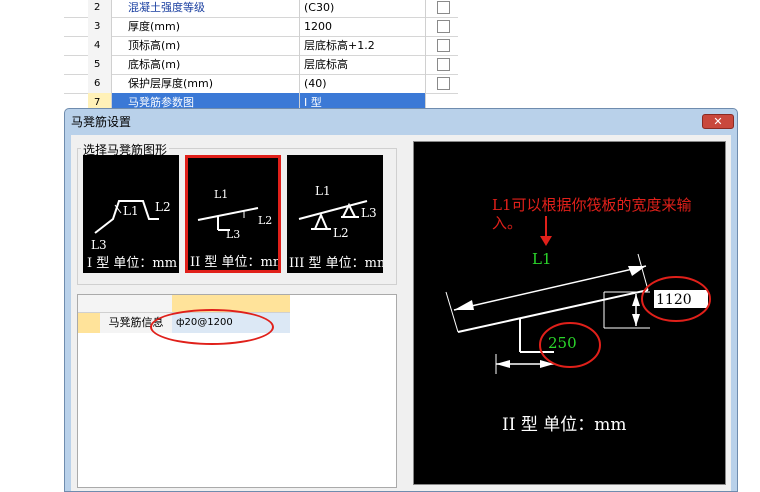 The height and width of the screenshot is (492, 760). What do you see at coordinates (101, 122) in the screenshot?
I see `dialog-title: 马凳筋设置` at bounding box center [101, 122].